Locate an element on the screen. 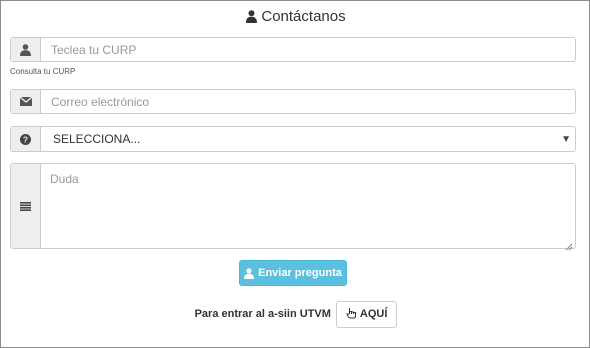  page-title: Contáctanos is located at coordinates (295, 18).